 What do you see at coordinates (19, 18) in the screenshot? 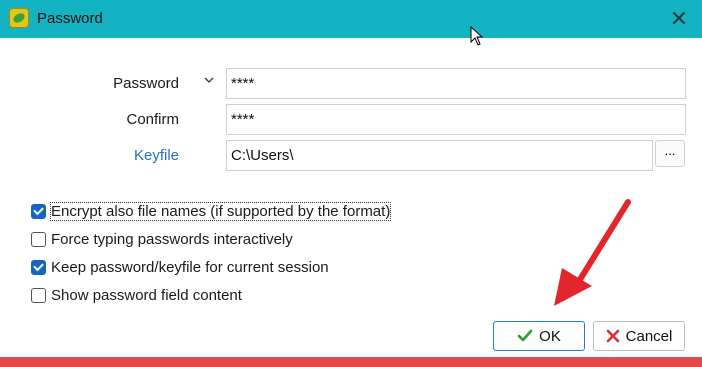
I see `app-icon` at bounding box center [19, 18].